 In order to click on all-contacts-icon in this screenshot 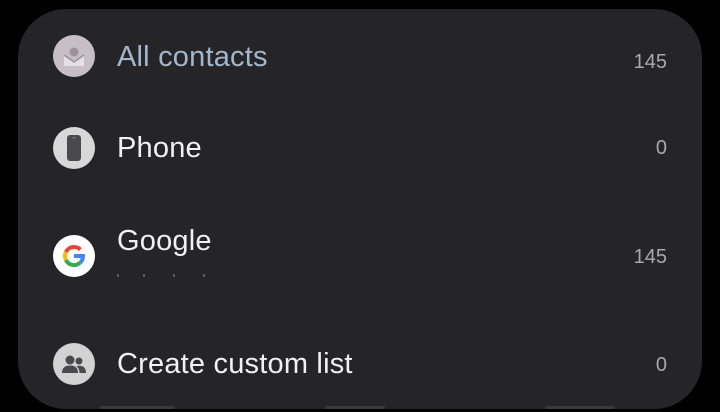, I will do `click(74, 56)`.